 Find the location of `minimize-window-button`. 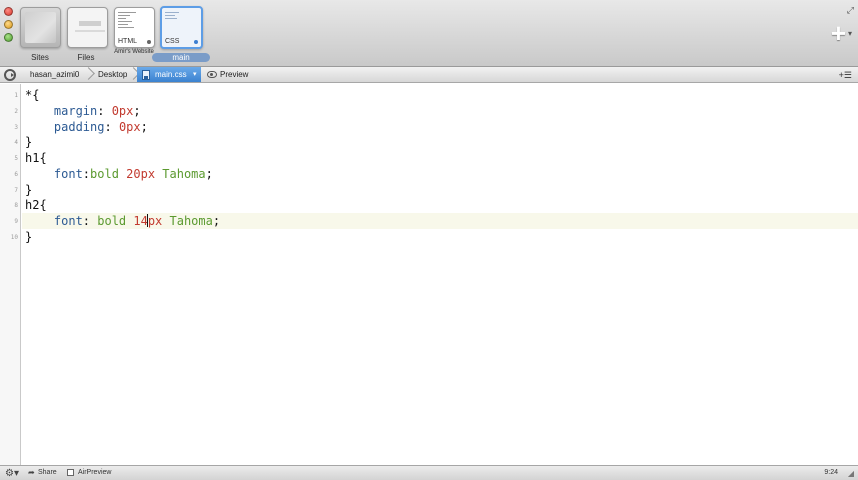

minimize-window-button is located at coordinates (8, 24).